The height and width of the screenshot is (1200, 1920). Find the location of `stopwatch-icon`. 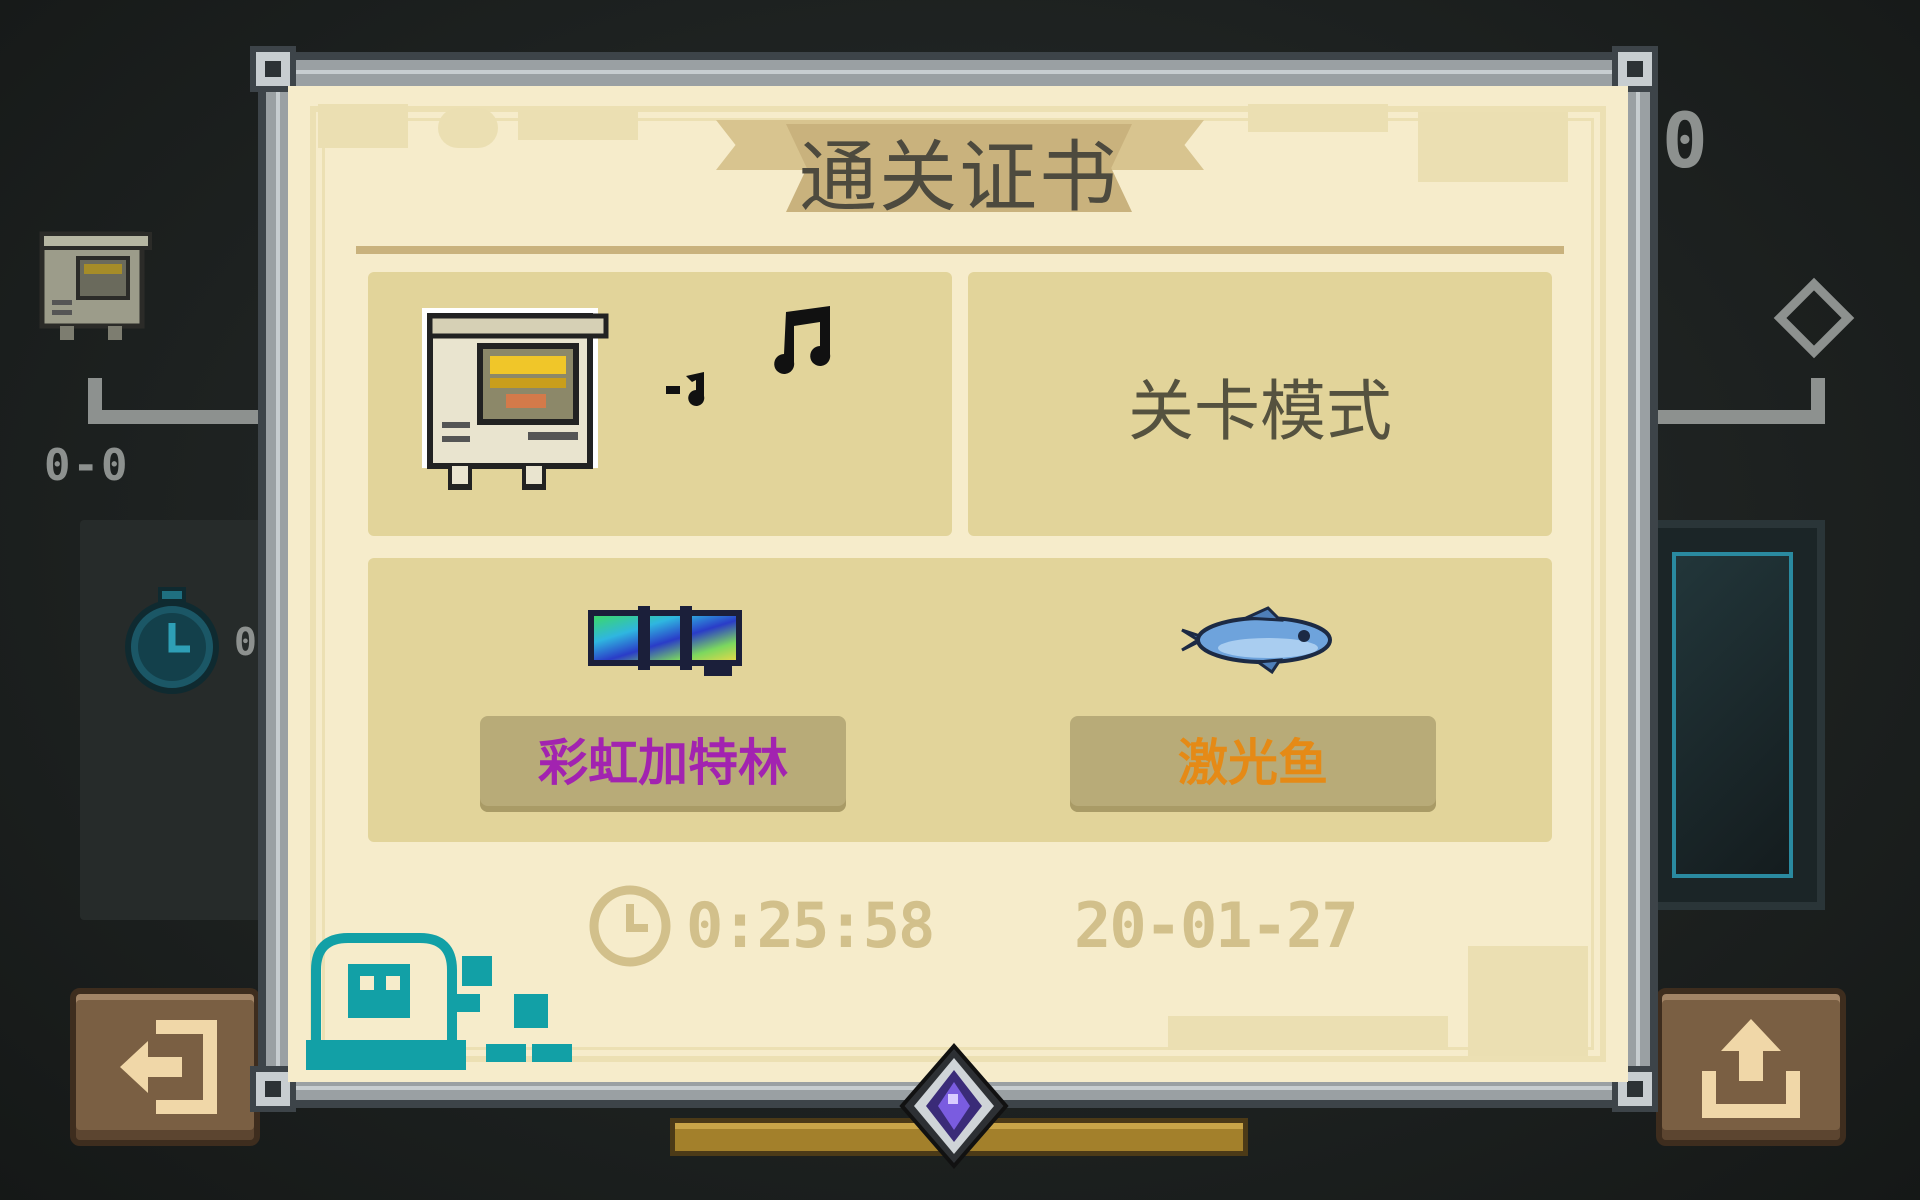

stopwatch-icon is located at coordinates (172, 640).